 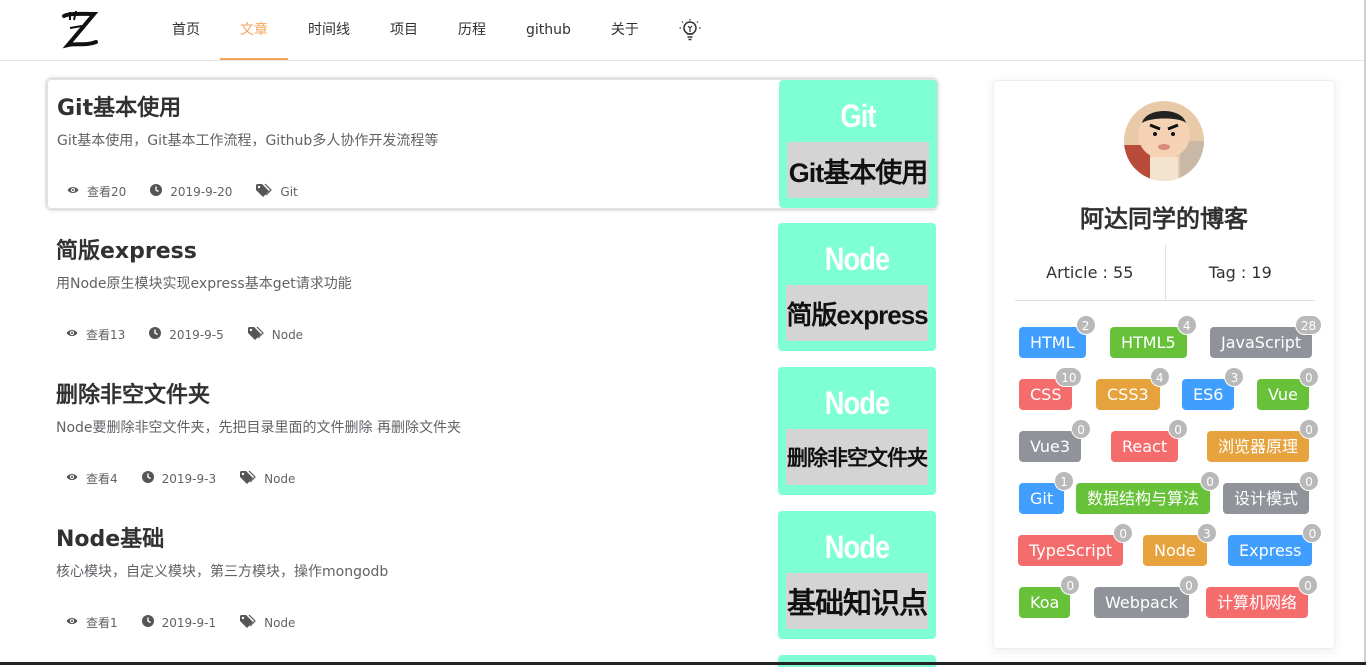 I want to click on article-count: Article : 55, so click(x=1090, y=272).